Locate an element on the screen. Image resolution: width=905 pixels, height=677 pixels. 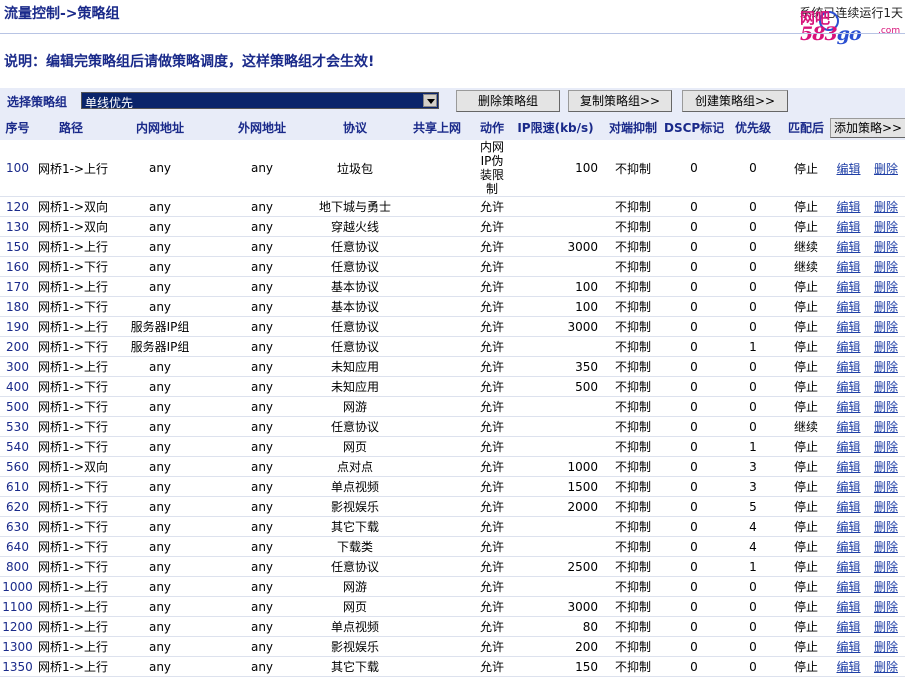
edit-cell: 编辑 is located at coordinates (848, 266).